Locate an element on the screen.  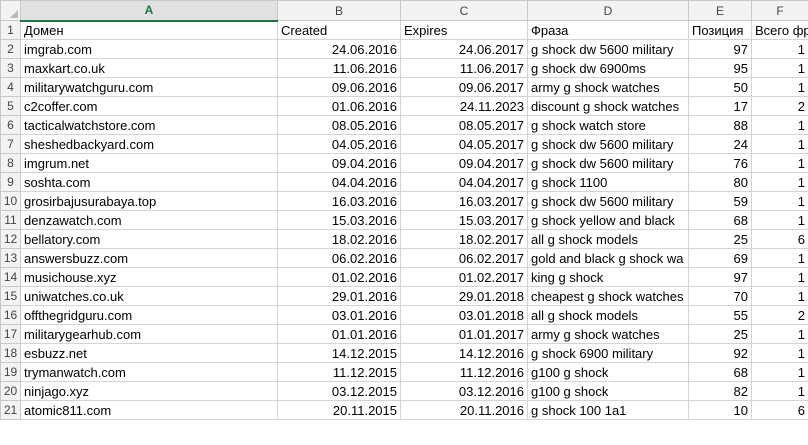
cell-phrase: g shock watch store is located at coordinates (608, 125).